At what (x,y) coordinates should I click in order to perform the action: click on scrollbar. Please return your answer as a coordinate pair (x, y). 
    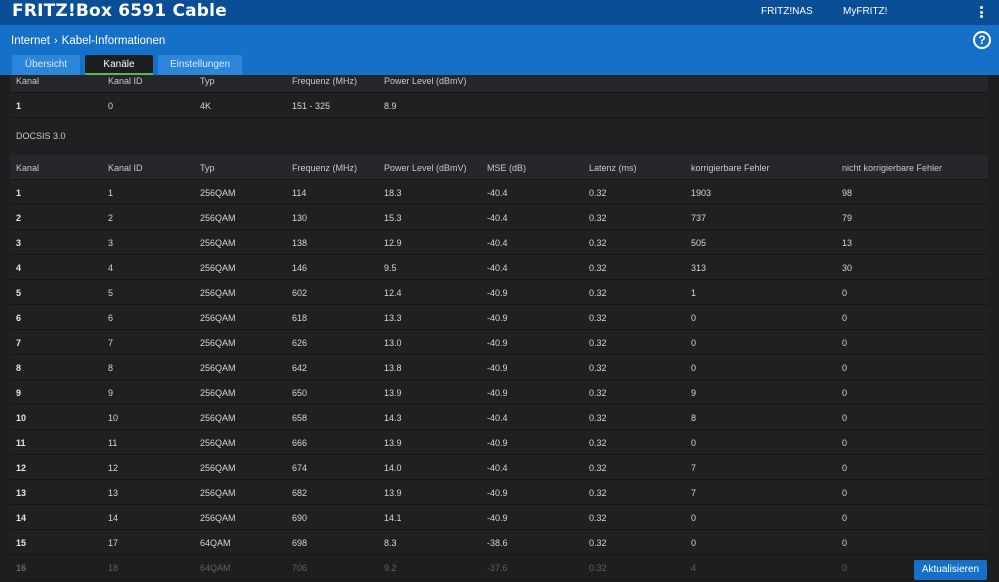
    Looking at the image, I should click on (995, 328).